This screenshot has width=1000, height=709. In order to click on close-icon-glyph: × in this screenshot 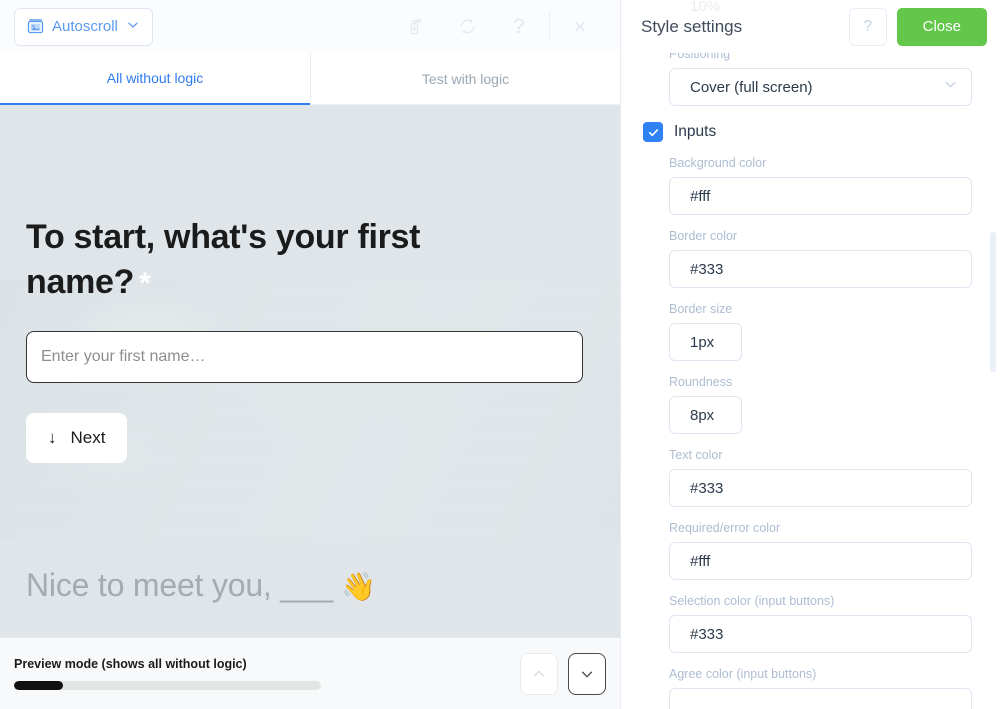, I will do `click(580, 26)`.